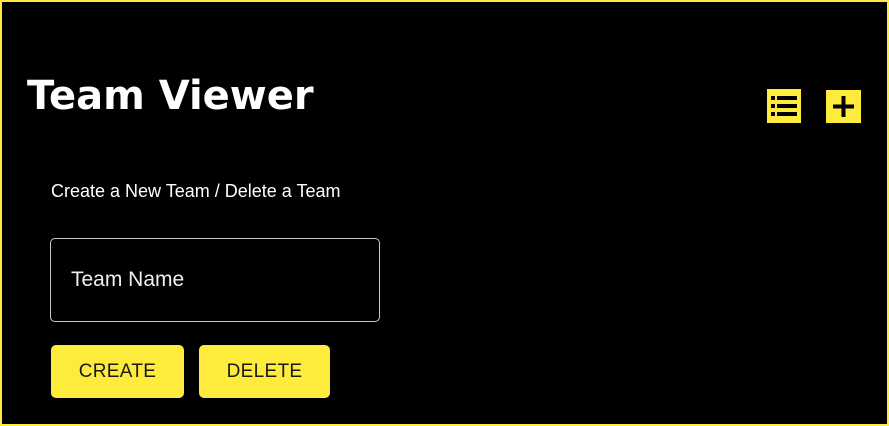  Describe the element at coordinates (196, 191) in the screenshot. I see `form-subtitle: Create a New Team / Delete a Team` at that location.